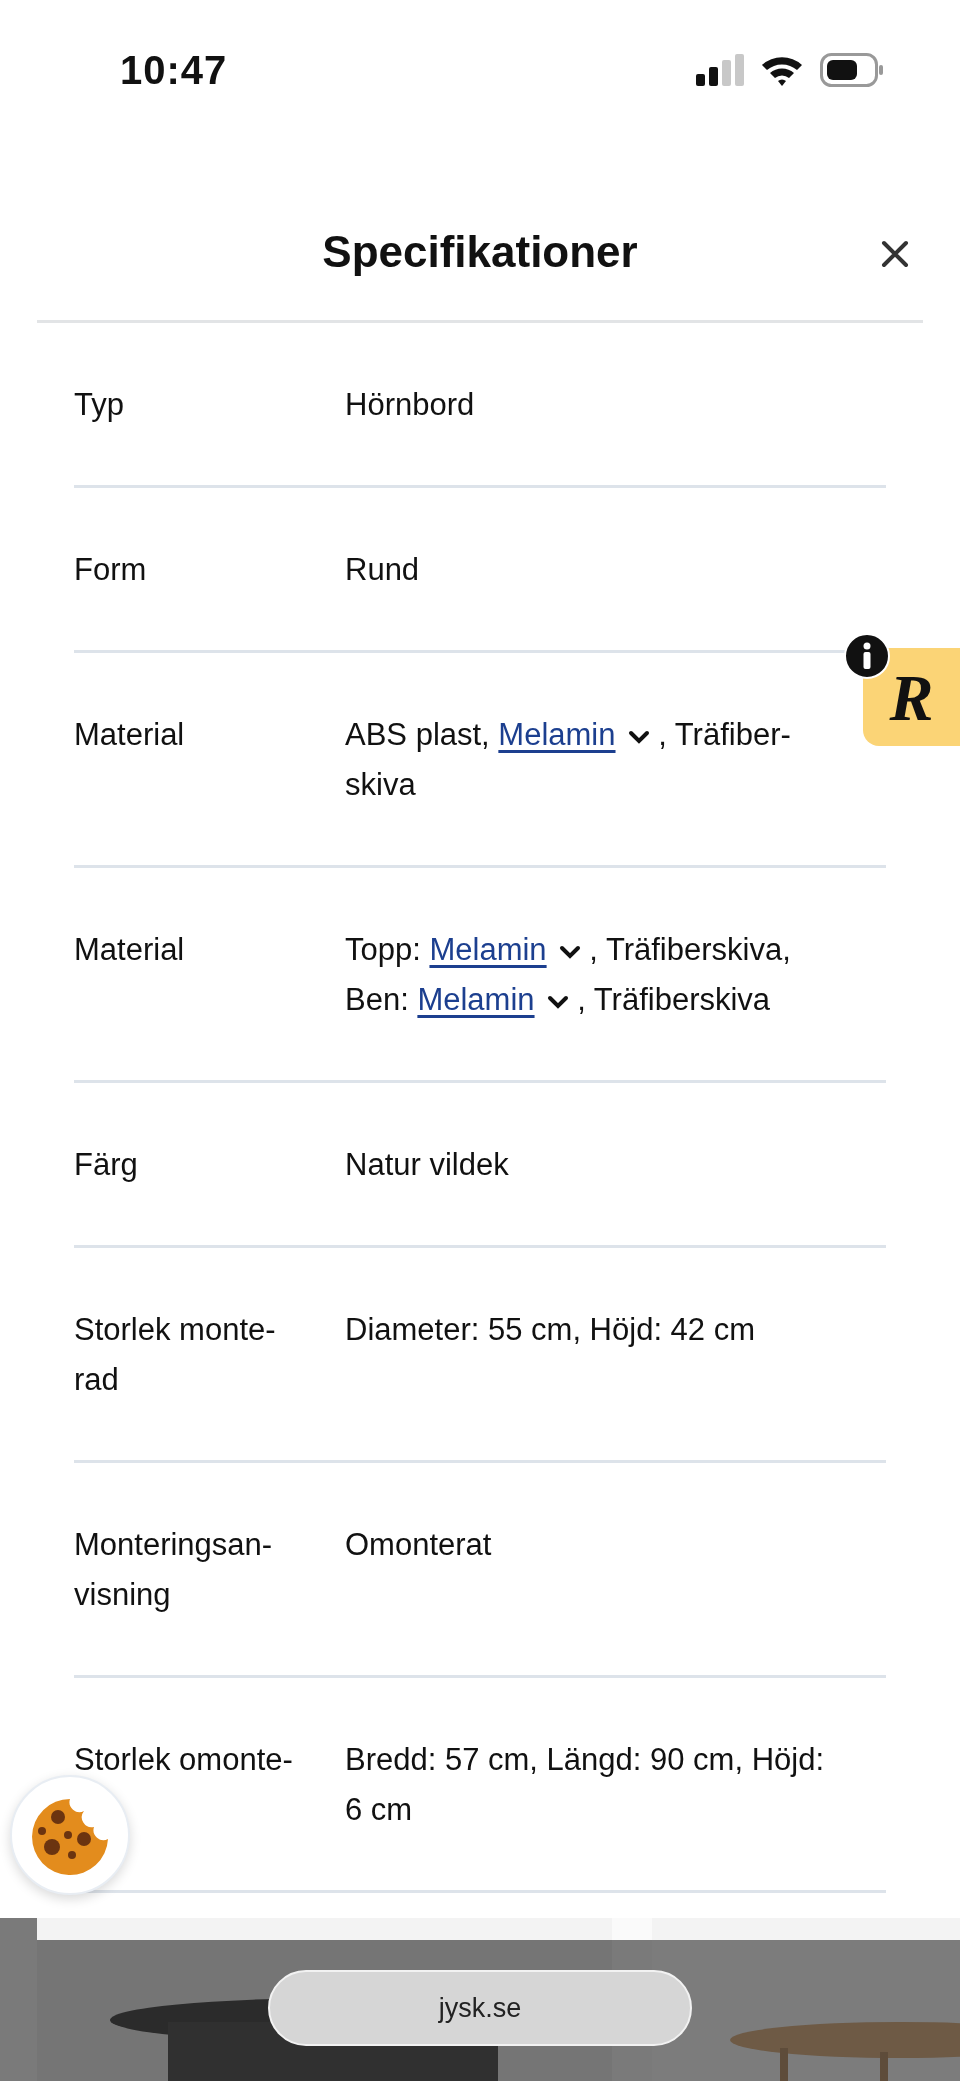  Describe the element at coordinates (427, 1165) in the screenshot. I see `spec-value: Natur vildek` at that location.